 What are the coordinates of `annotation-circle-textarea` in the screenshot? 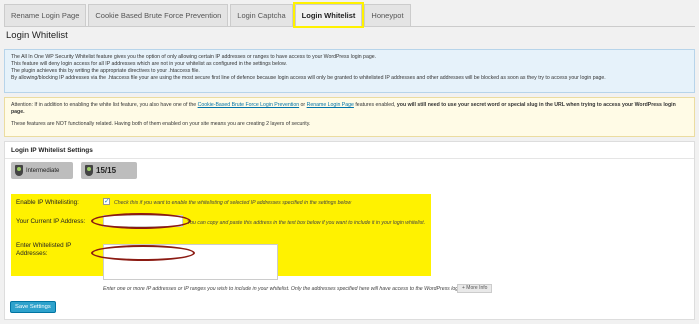 It's located at (143, 253).